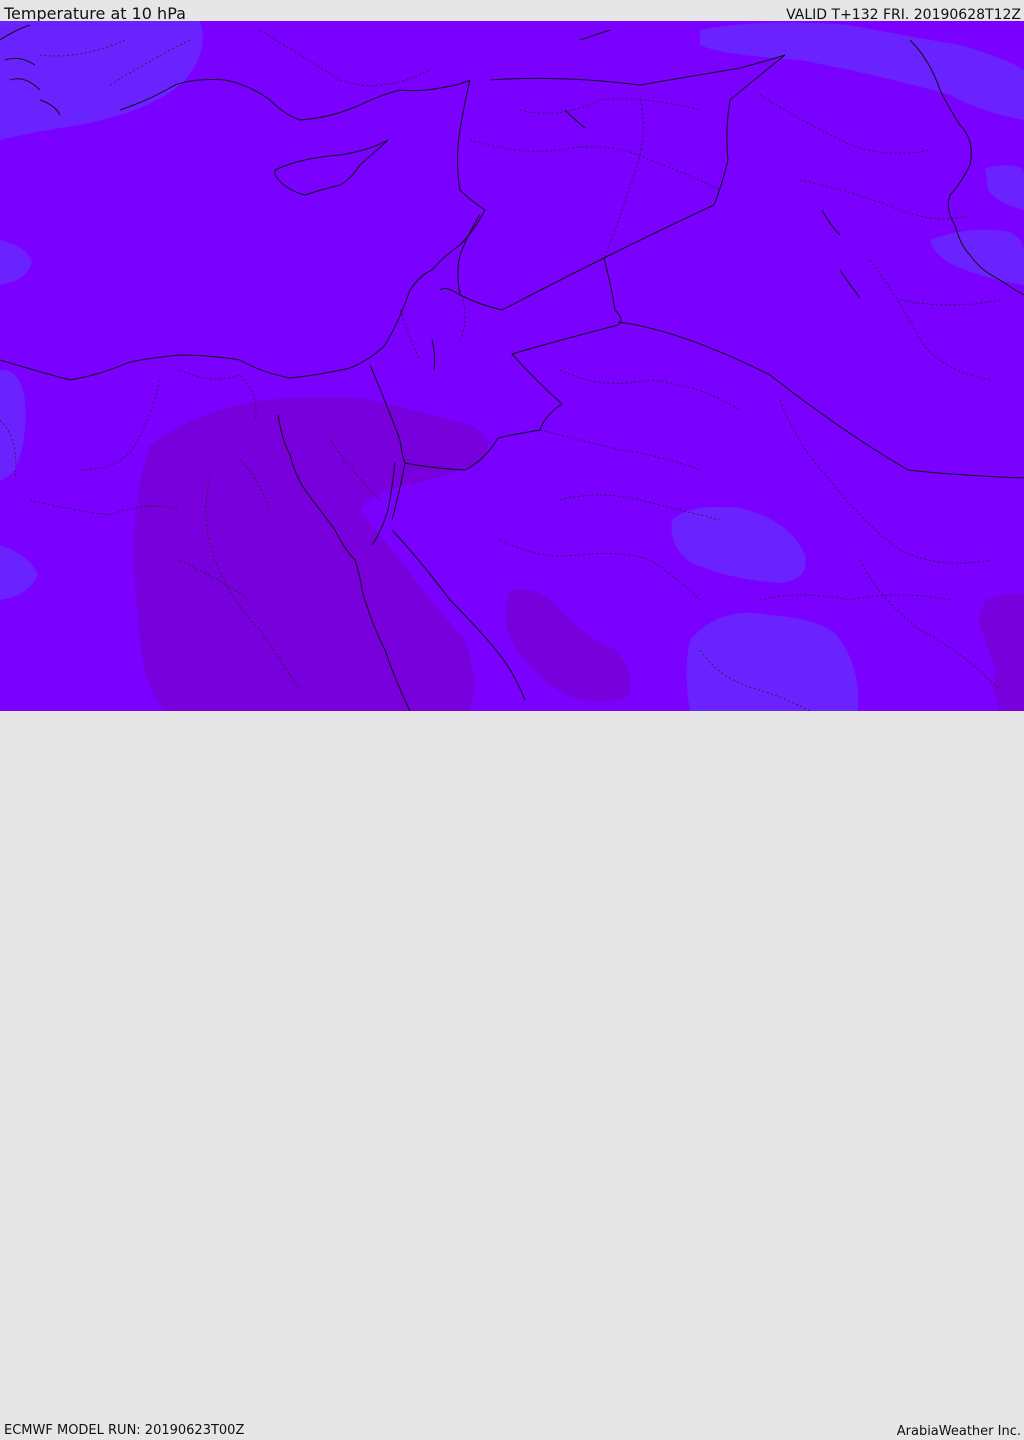  What do you see at coordinates (958, 1431) in the screenshot?
I see `credit-label: ArabiaWeather Inc.` at bounding box center [958, 1431].